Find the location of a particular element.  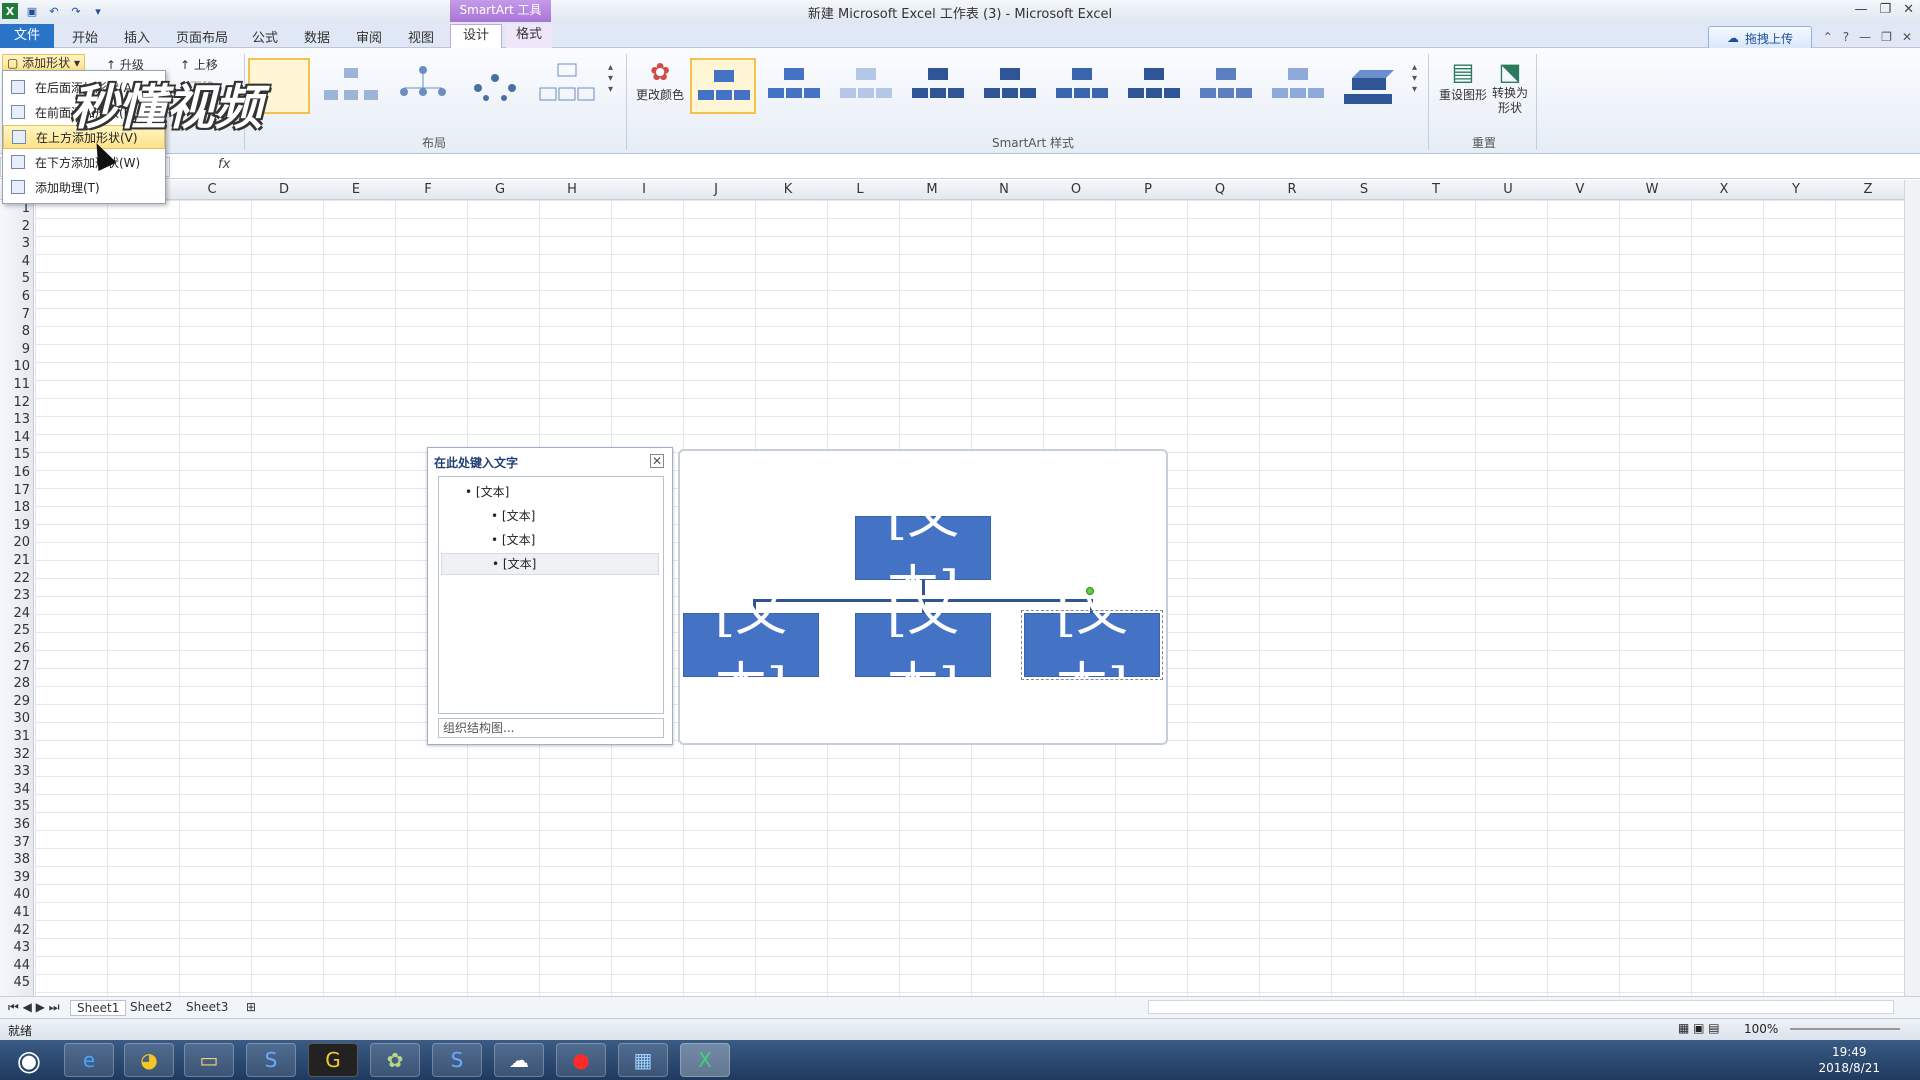

row-header: 12 is located at coordinates (15, 402).